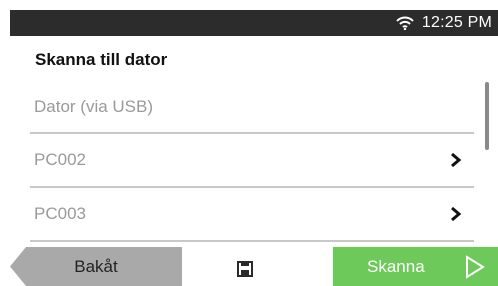  What do you see at coordinates (396, 266) in the screenshot?
I see `scan-button-label: Skanna` at bounding box center [396, 266].